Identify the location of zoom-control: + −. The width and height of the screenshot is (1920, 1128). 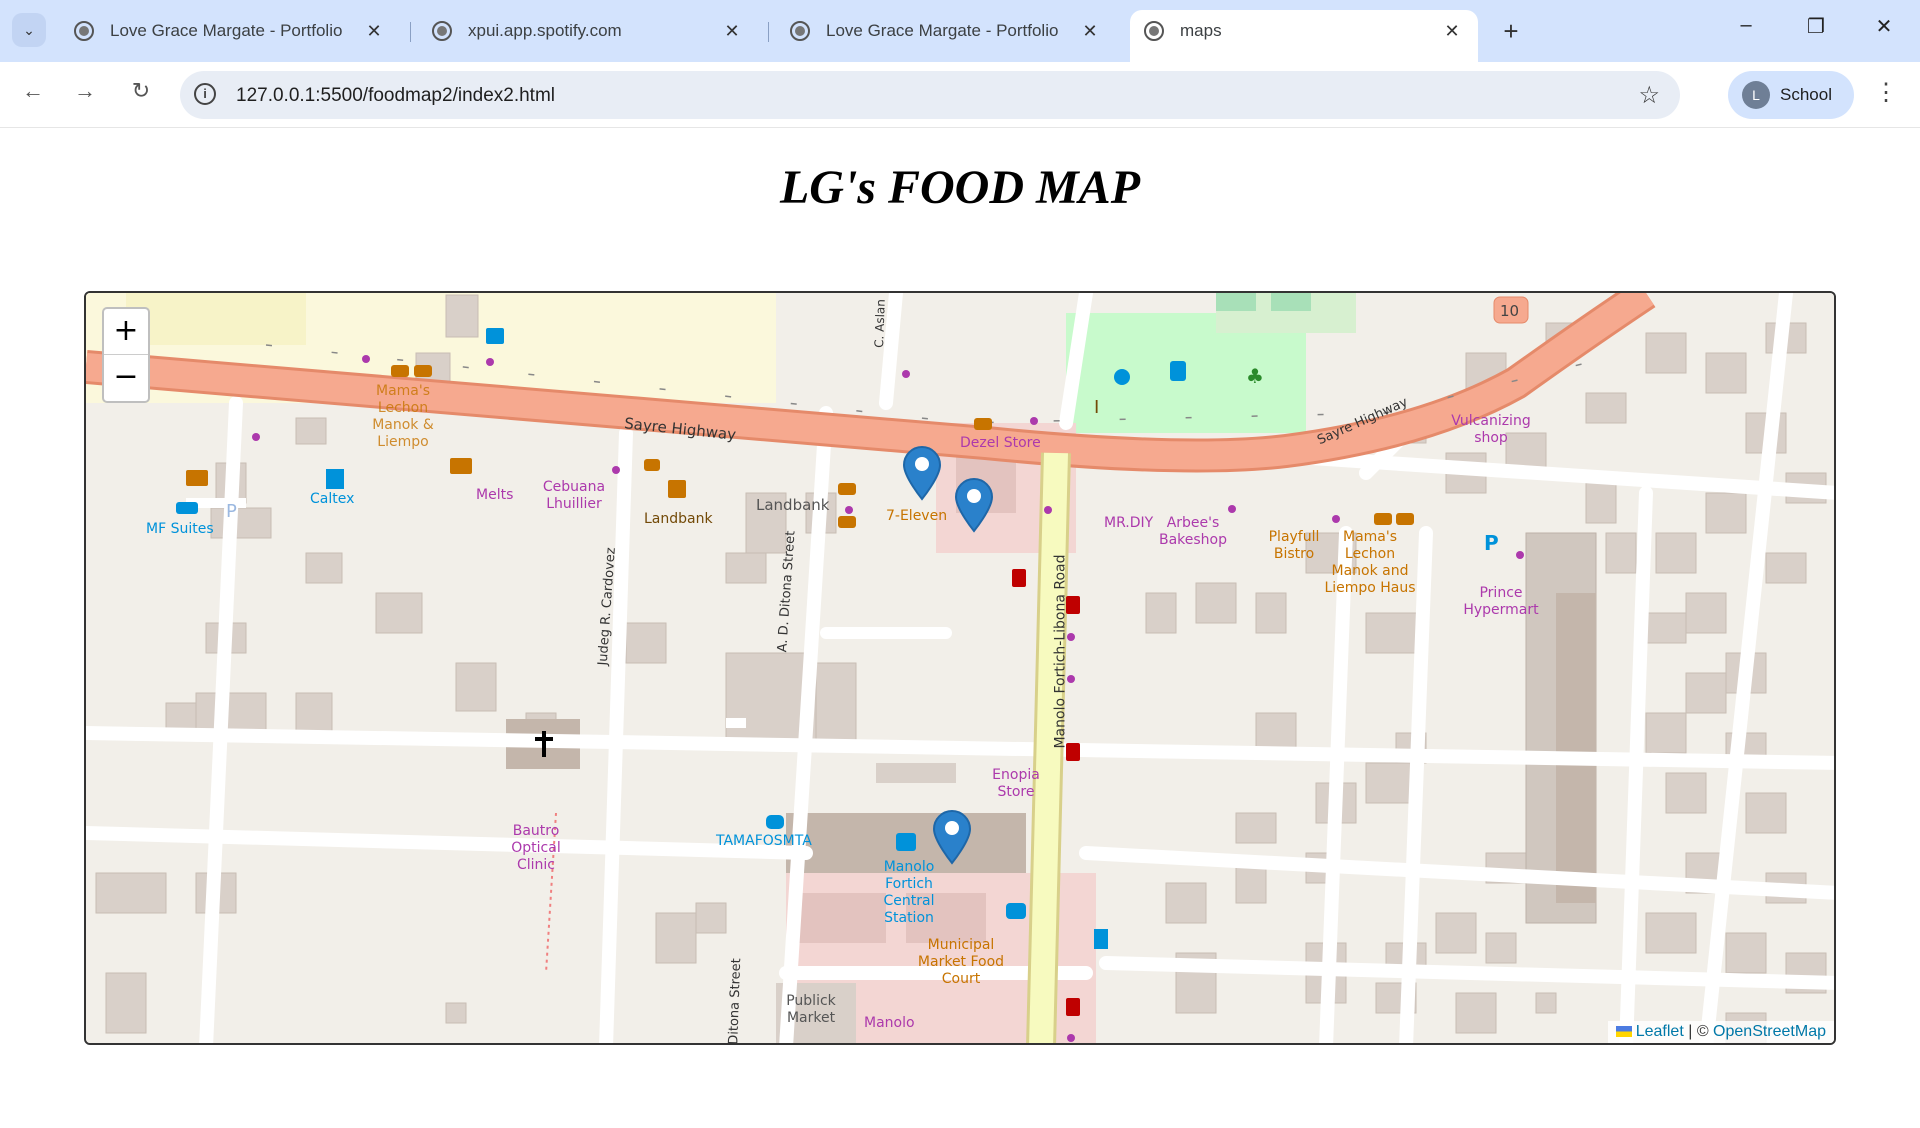
(126, 355).